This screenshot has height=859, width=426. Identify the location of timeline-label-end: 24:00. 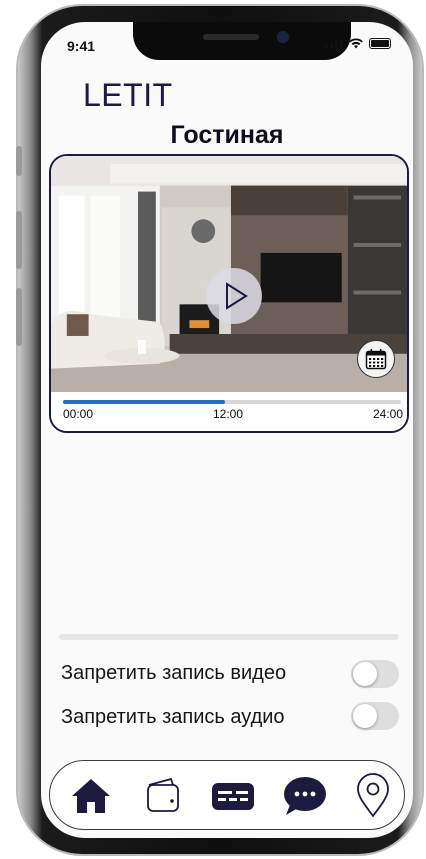
(387, 414).